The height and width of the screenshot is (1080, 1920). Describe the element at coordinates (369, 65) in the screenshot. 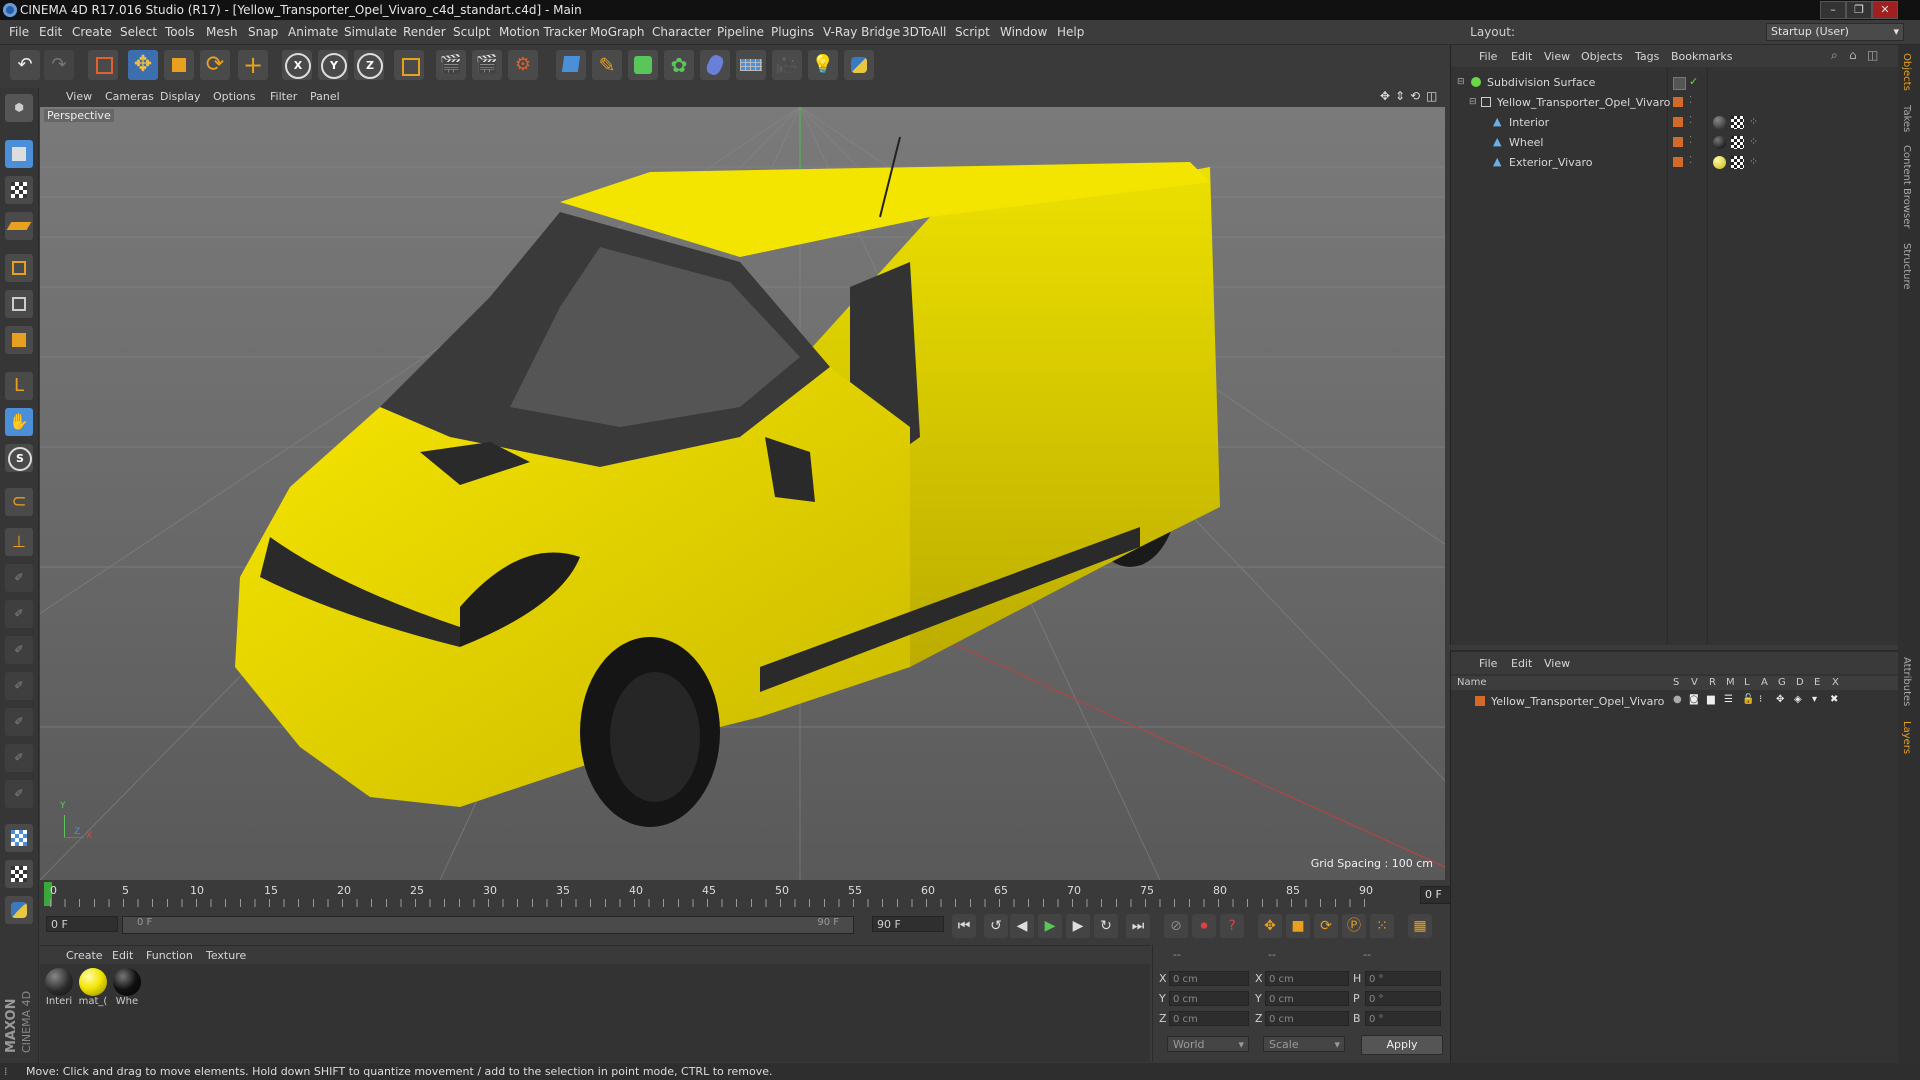

I see `z-axis-lock-button: Z` at that location.